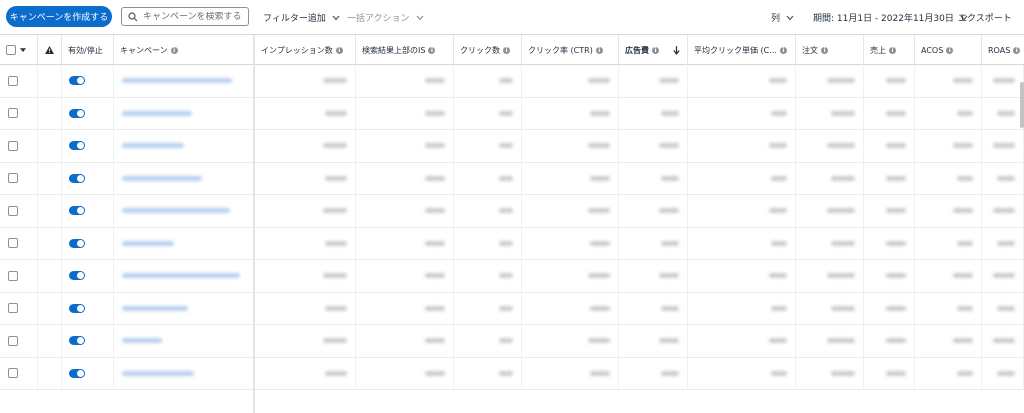 The image size is (1024, 413). What do you see at coordinates (676, 50) in the screenshot?
I see `arrow-down-icon` at bounding box center [676, 50].